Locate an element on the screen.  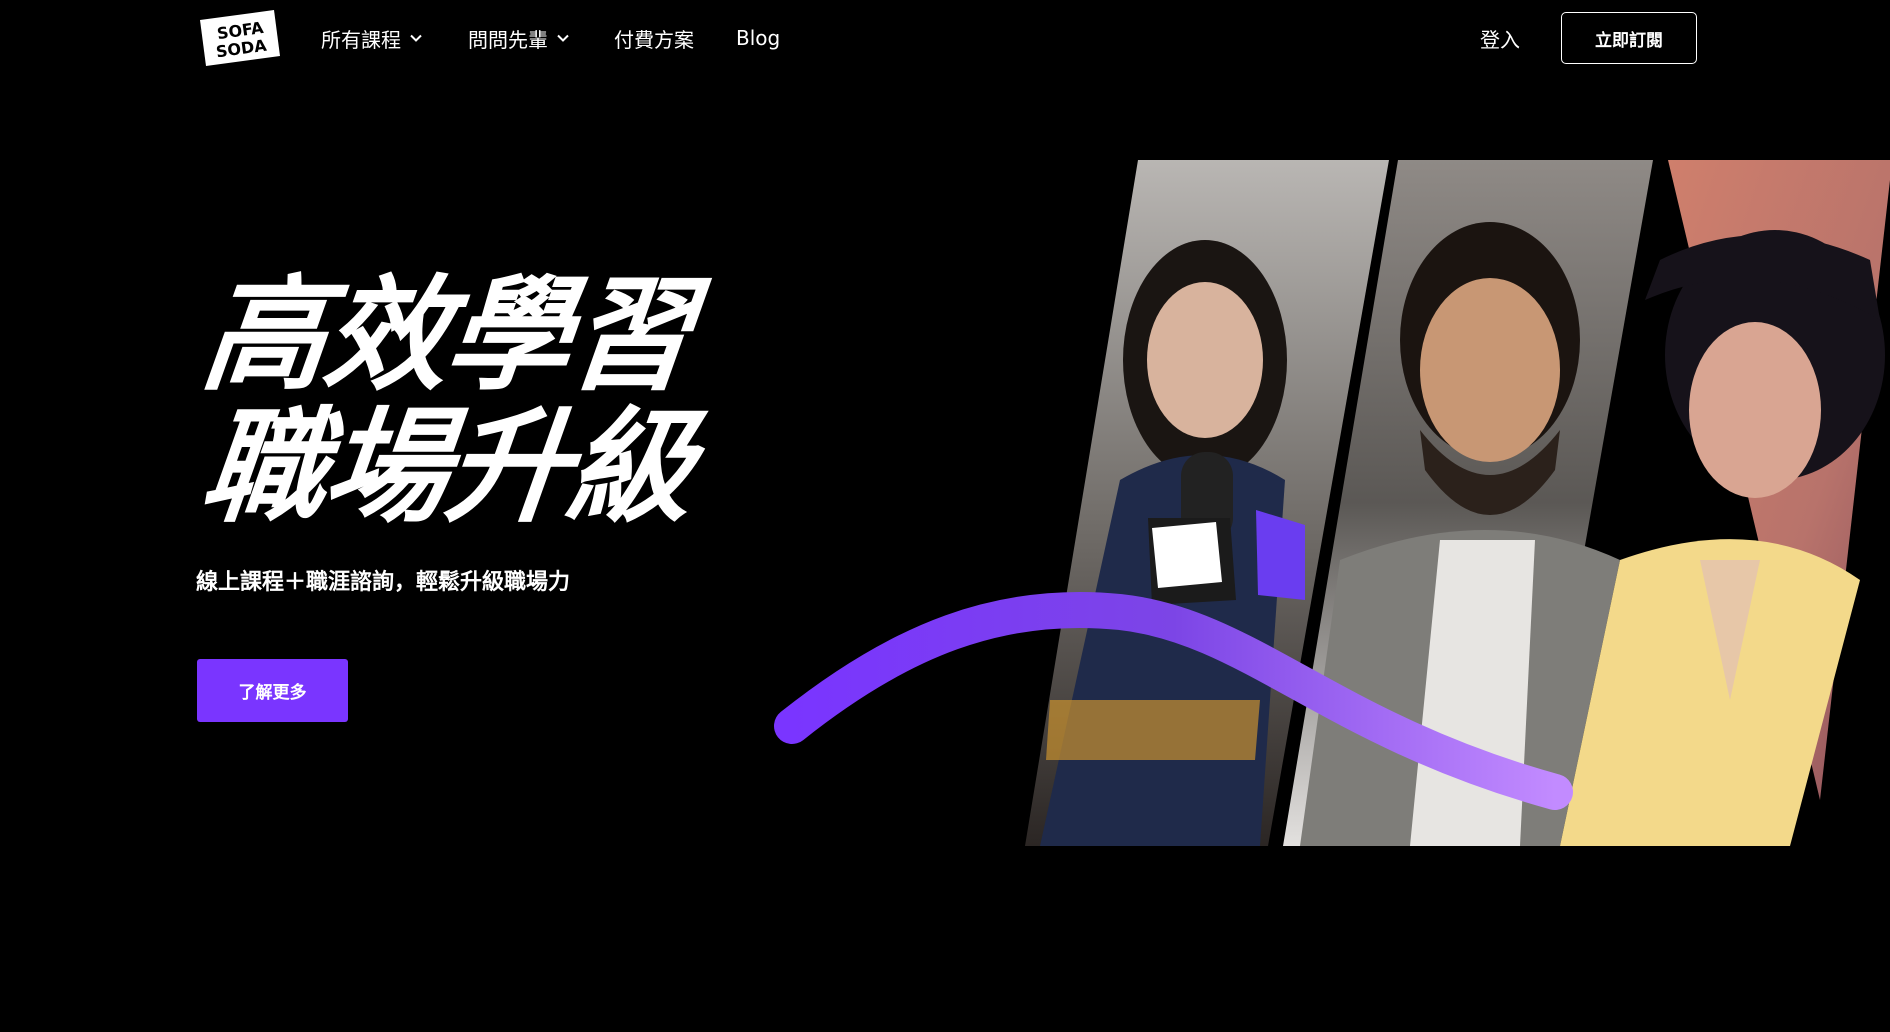
subscribe-button: 立即訂閱 is located at coordinates (1629, 38).